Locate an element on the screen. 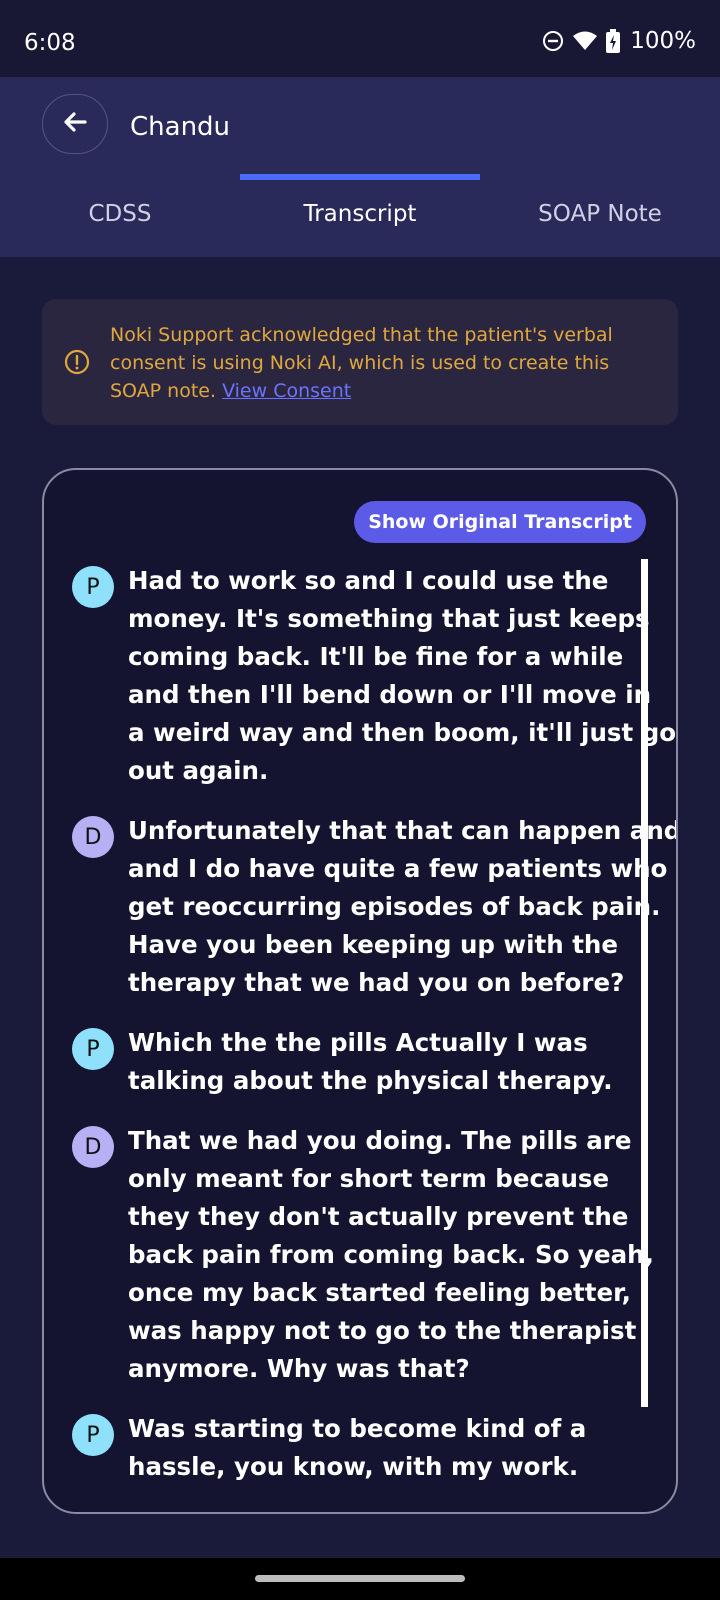  tab-soap-note: SOAP Note is located at coordinates (600, 223).